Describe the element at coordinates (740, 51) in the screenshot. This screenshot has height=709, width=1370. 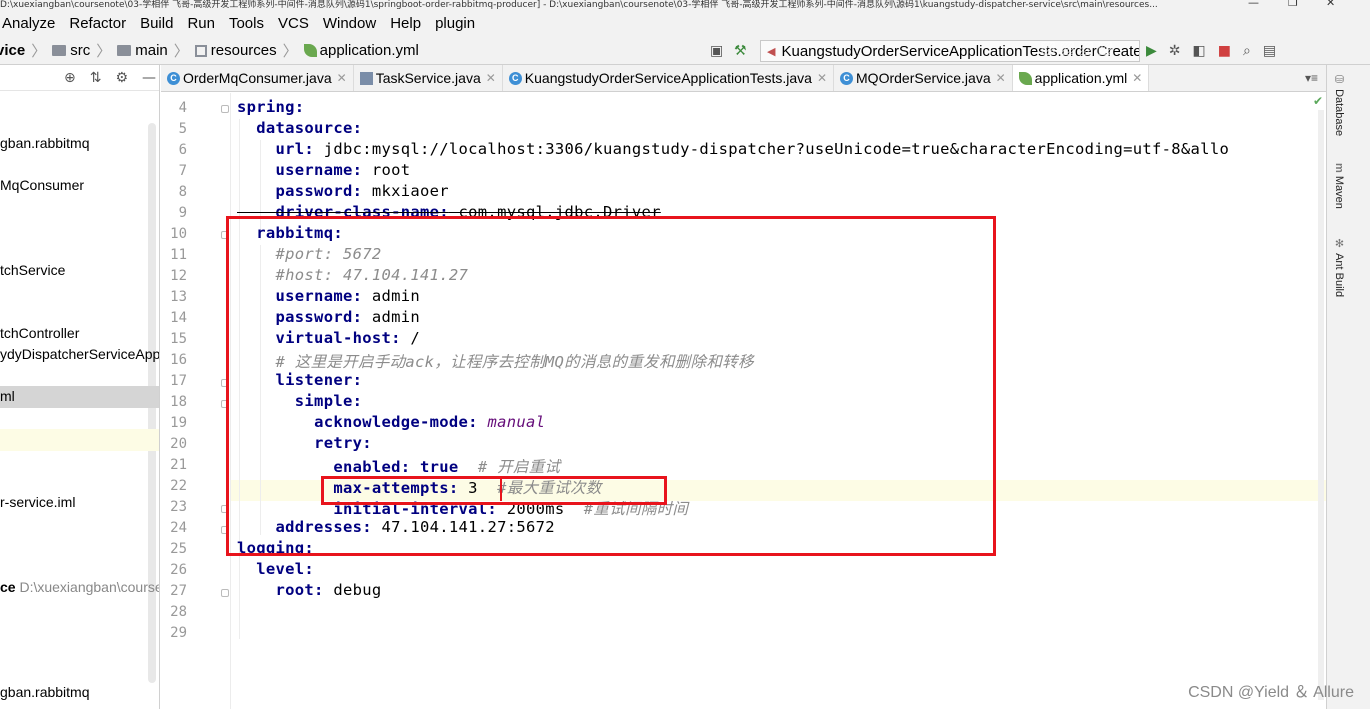
I see `build-hammer-icon: ⚒` at that location.